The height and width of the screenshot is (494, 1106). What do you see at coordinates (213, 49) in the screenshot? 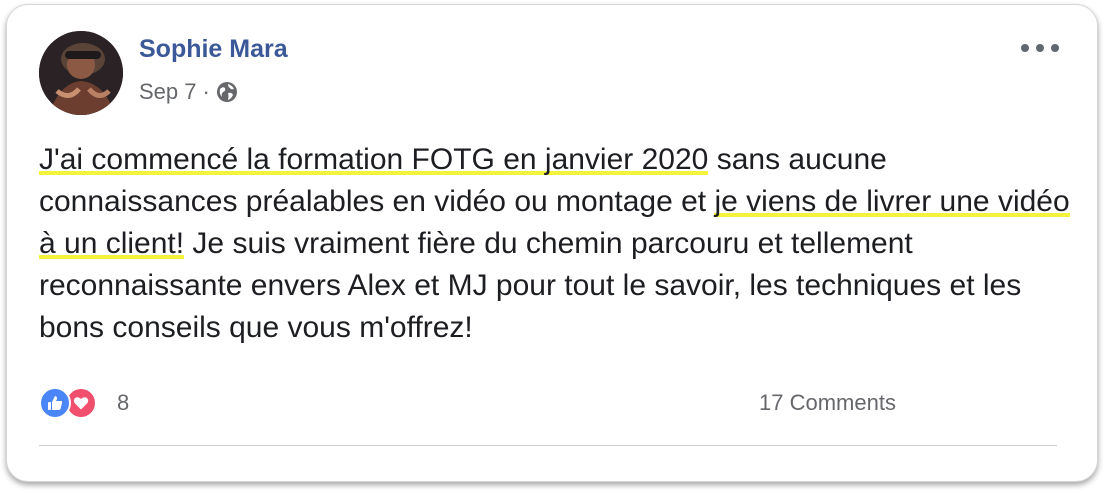
I see `author-name: Sophie Mara` at bounding box center [213, 49].